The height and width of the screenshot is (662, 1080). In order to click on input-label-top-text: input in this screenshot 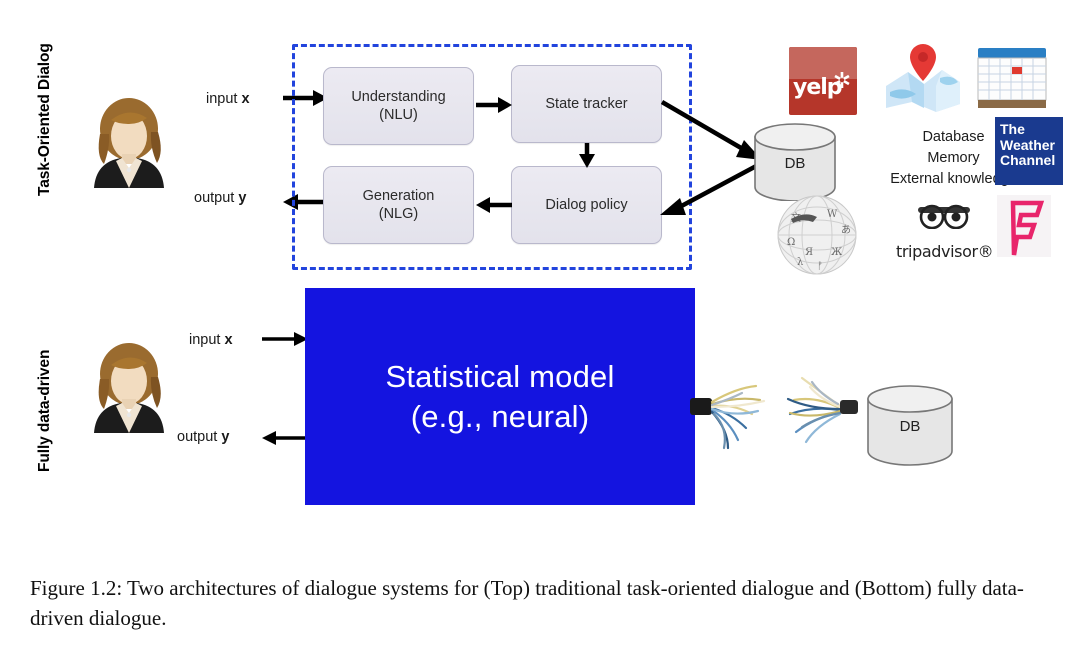, I will do `click(224, 99)`.